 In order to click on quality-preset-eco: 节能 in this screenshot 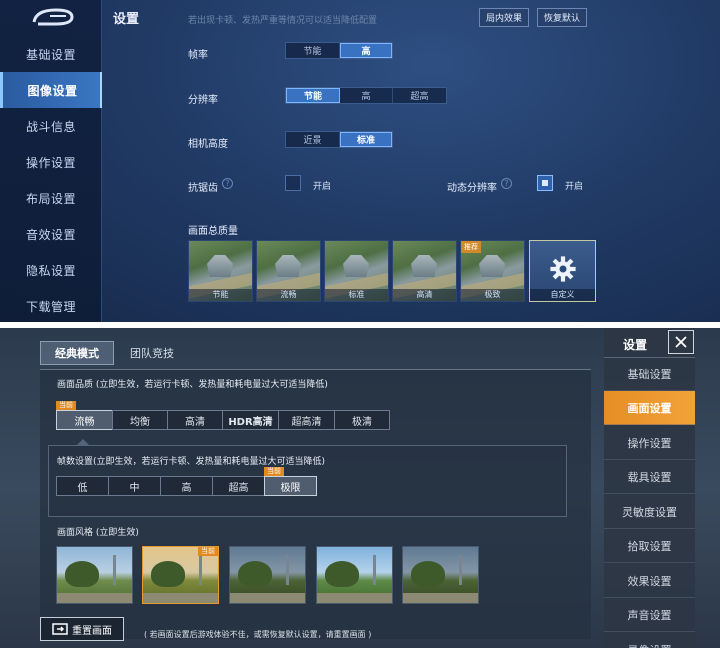, I will do `click(220, 271)`.